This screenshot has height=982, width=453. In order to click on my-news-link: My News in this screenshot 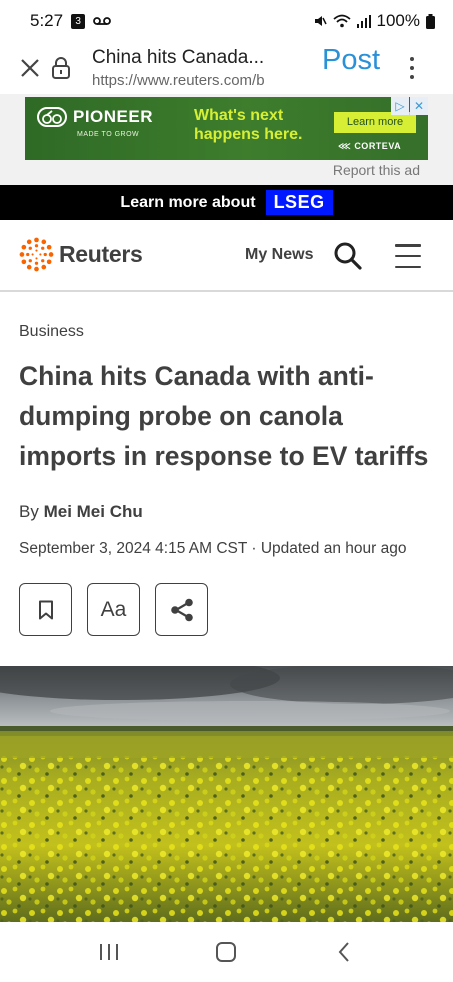, I will do `click(279, 255)`.